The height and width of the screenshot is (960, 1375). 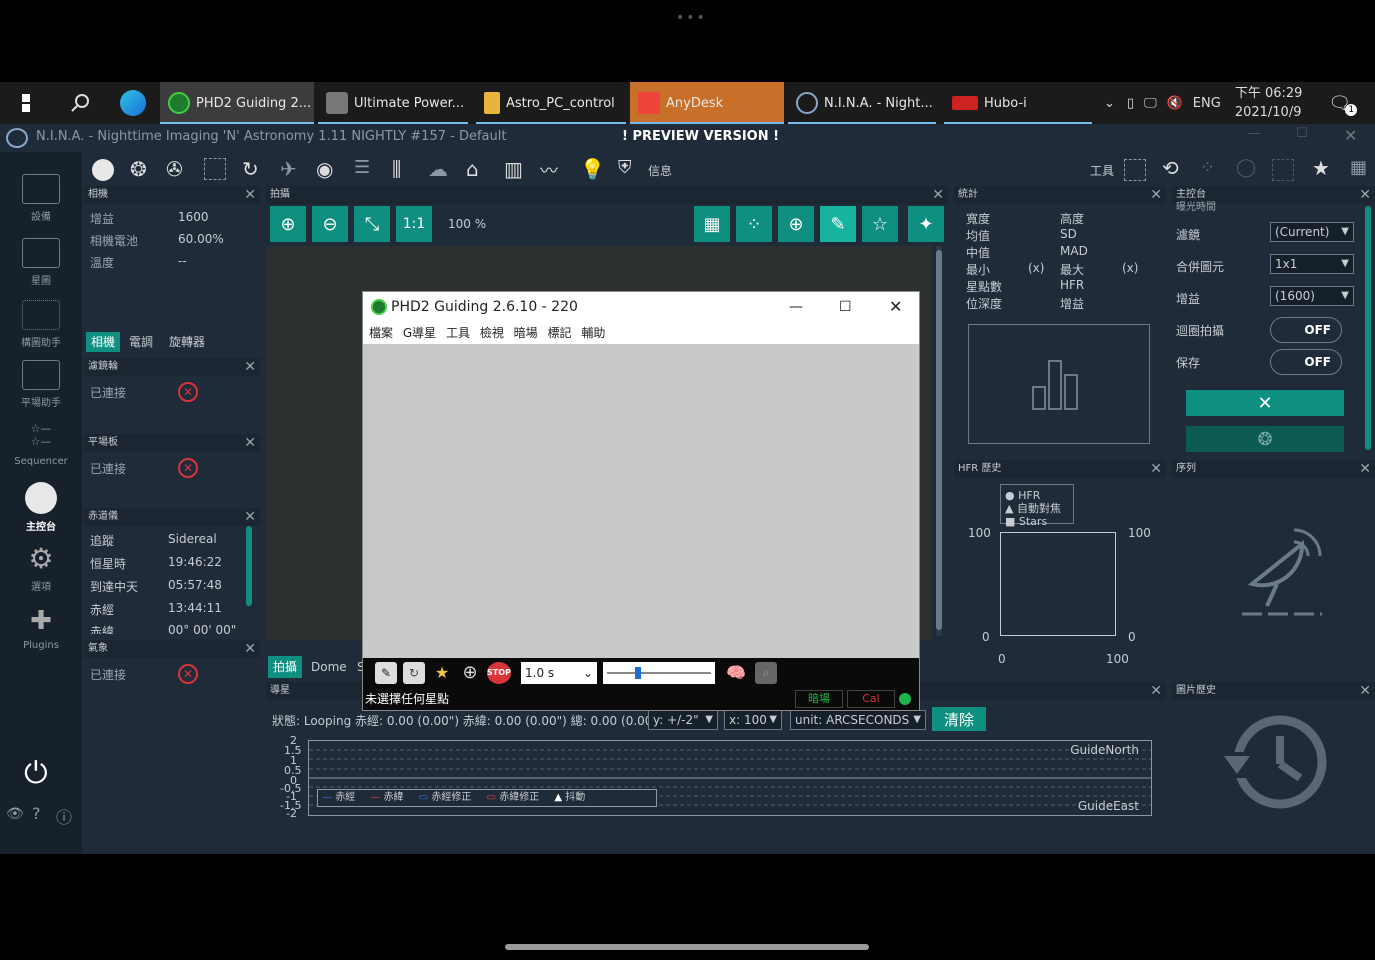 I want to click on x-scale-select: x: 100 ▼, so click(x=753, y=720).